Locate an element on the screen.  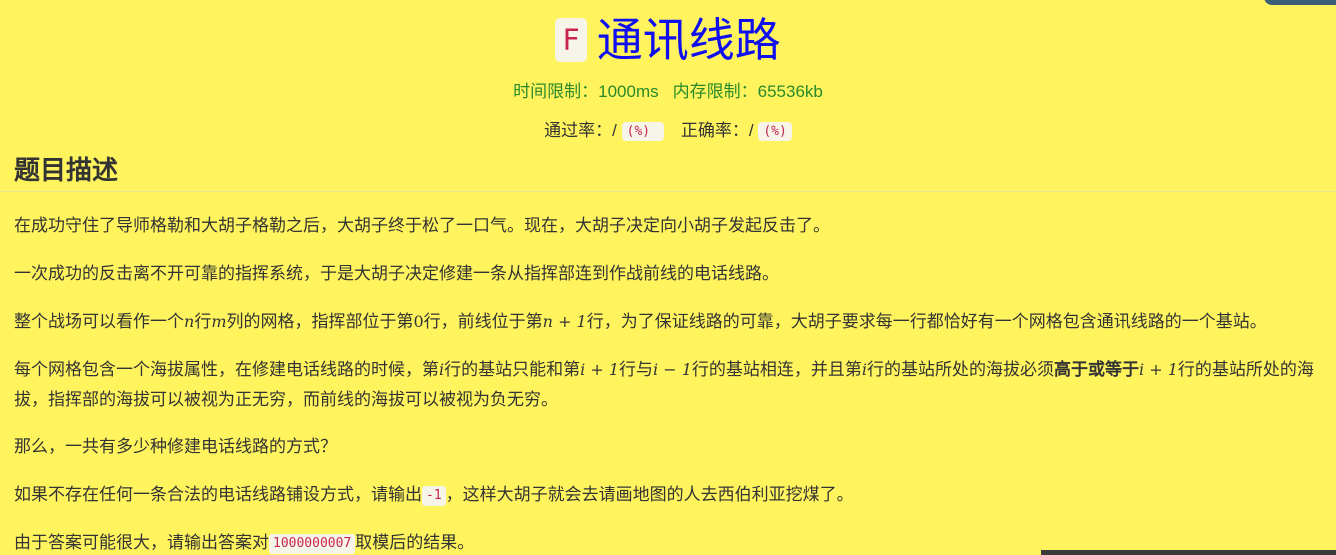
text-segment: 如果不存在任何一条合法的电话线路铺设方式，请输出 is located at coordinates (218, 494).